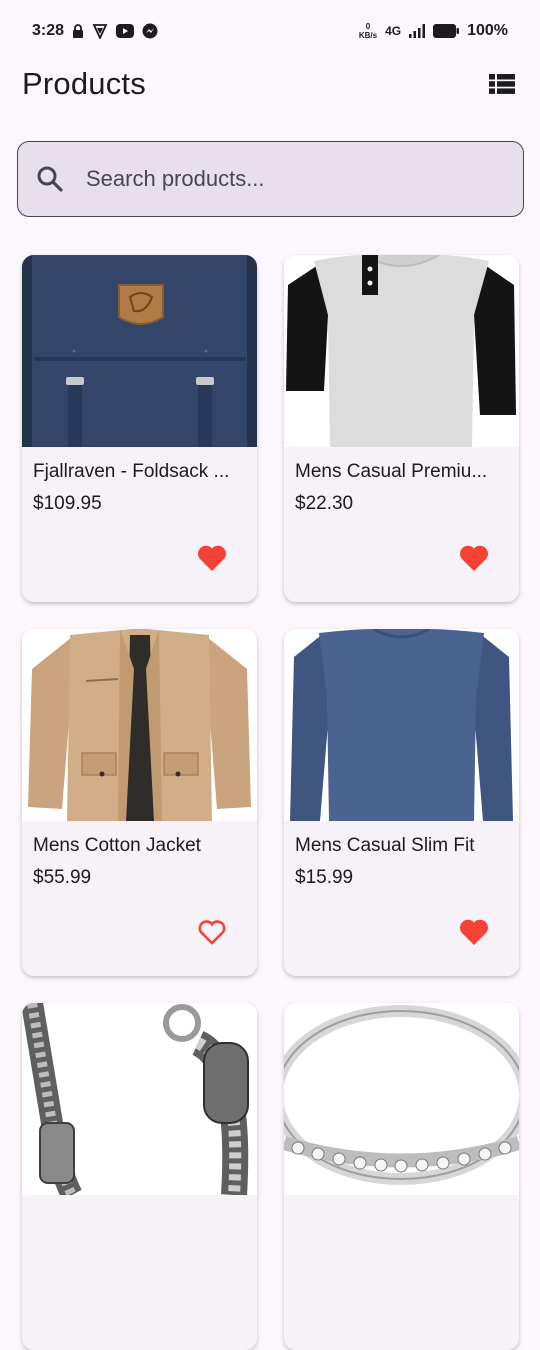 This screenshot has width=540, height=1350. I want to click on lock-icon, so click(78, 31).